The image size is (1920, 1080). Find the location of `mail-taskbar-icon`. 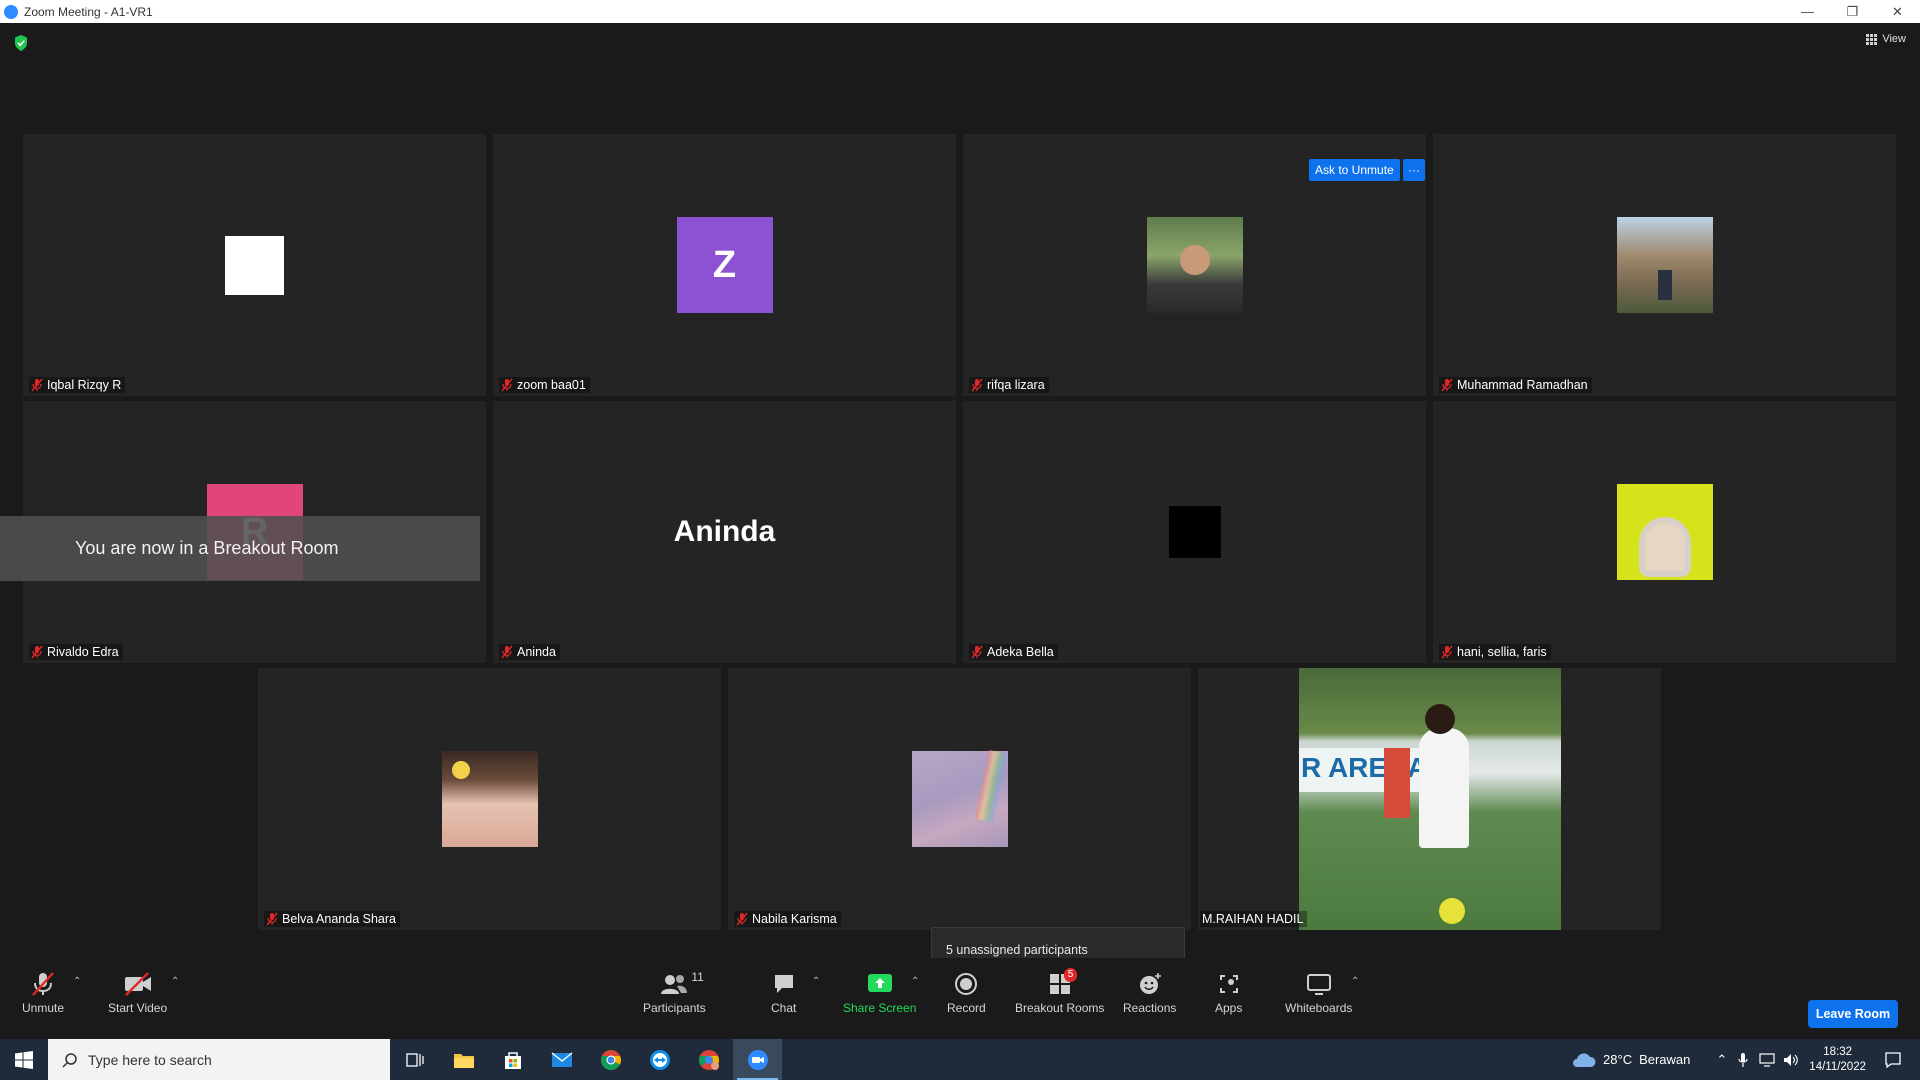

mail-taskbar-icon is located at coordinates (561, 1059).